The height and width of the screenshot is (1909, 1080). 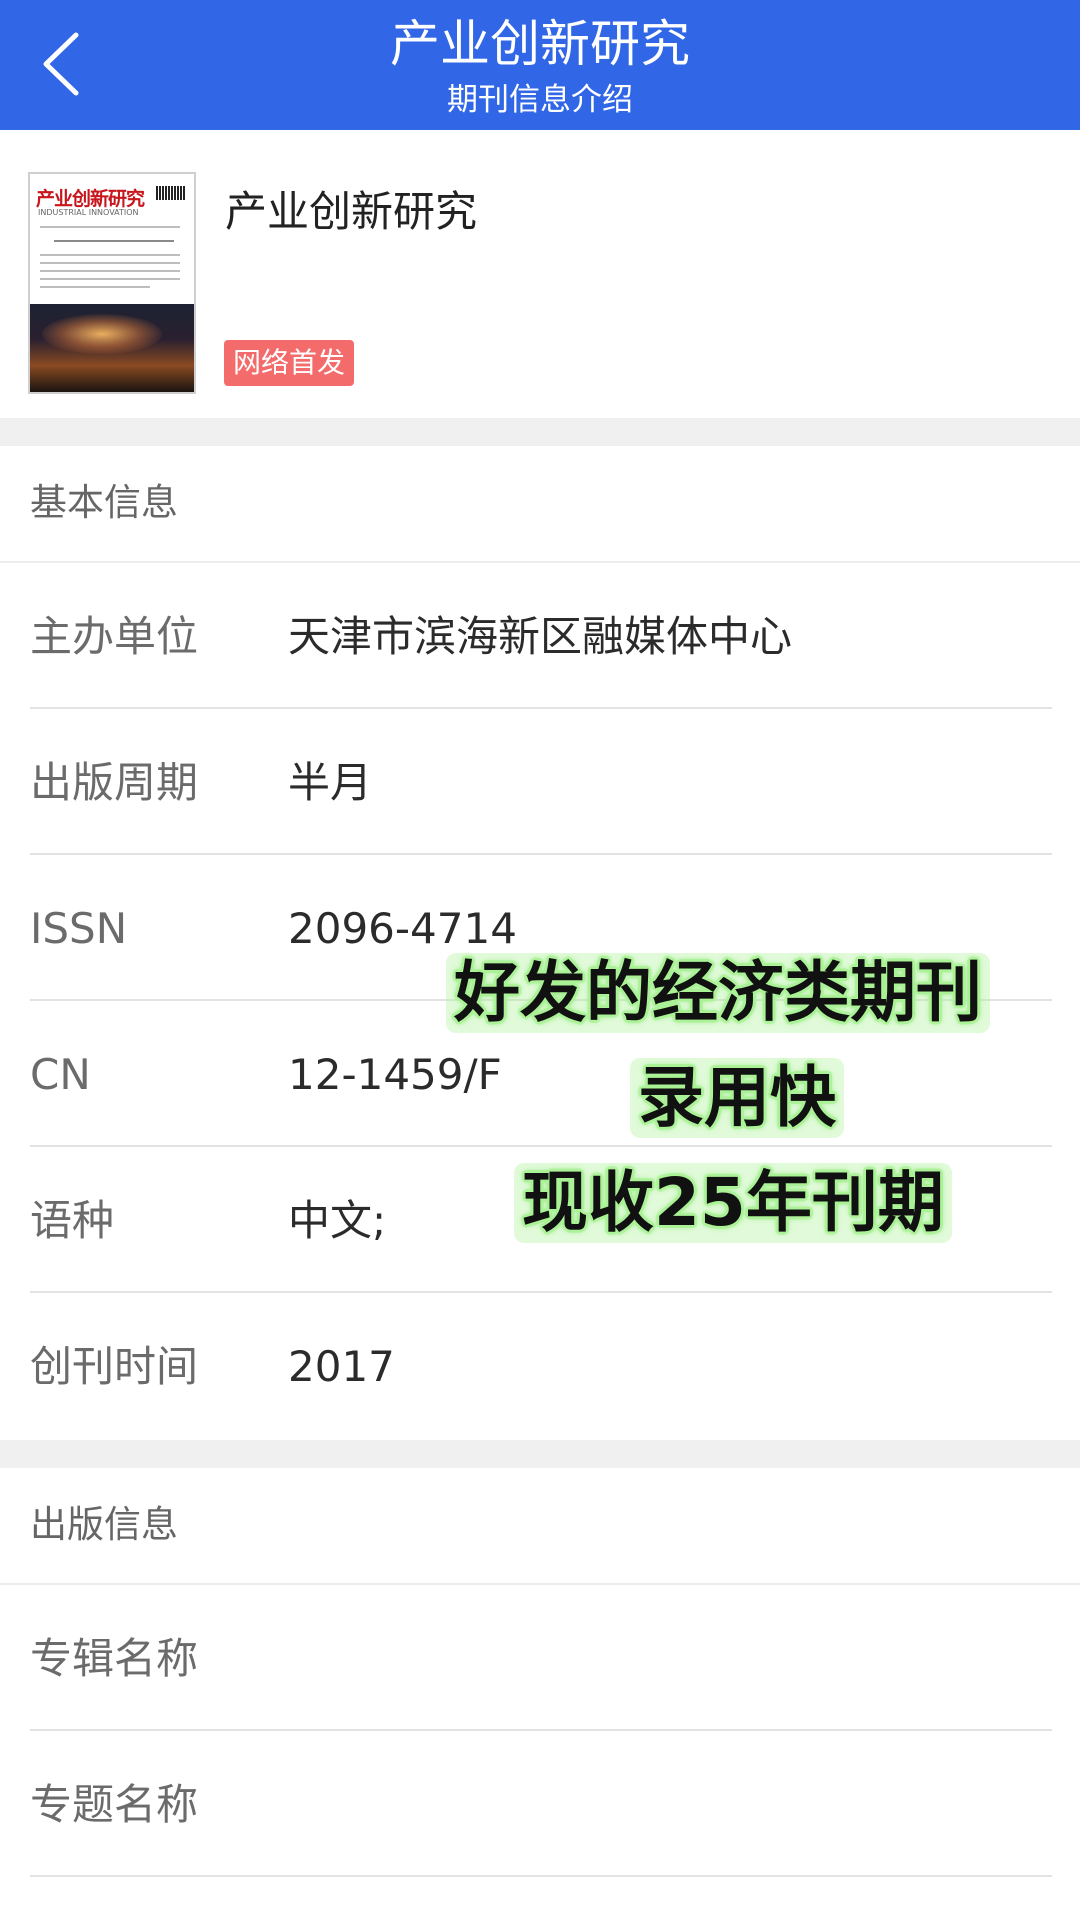 What do you see at coordinates (171, 193) in the screenshot?
I see `cover-barcode` at bounding box center [171, 193].